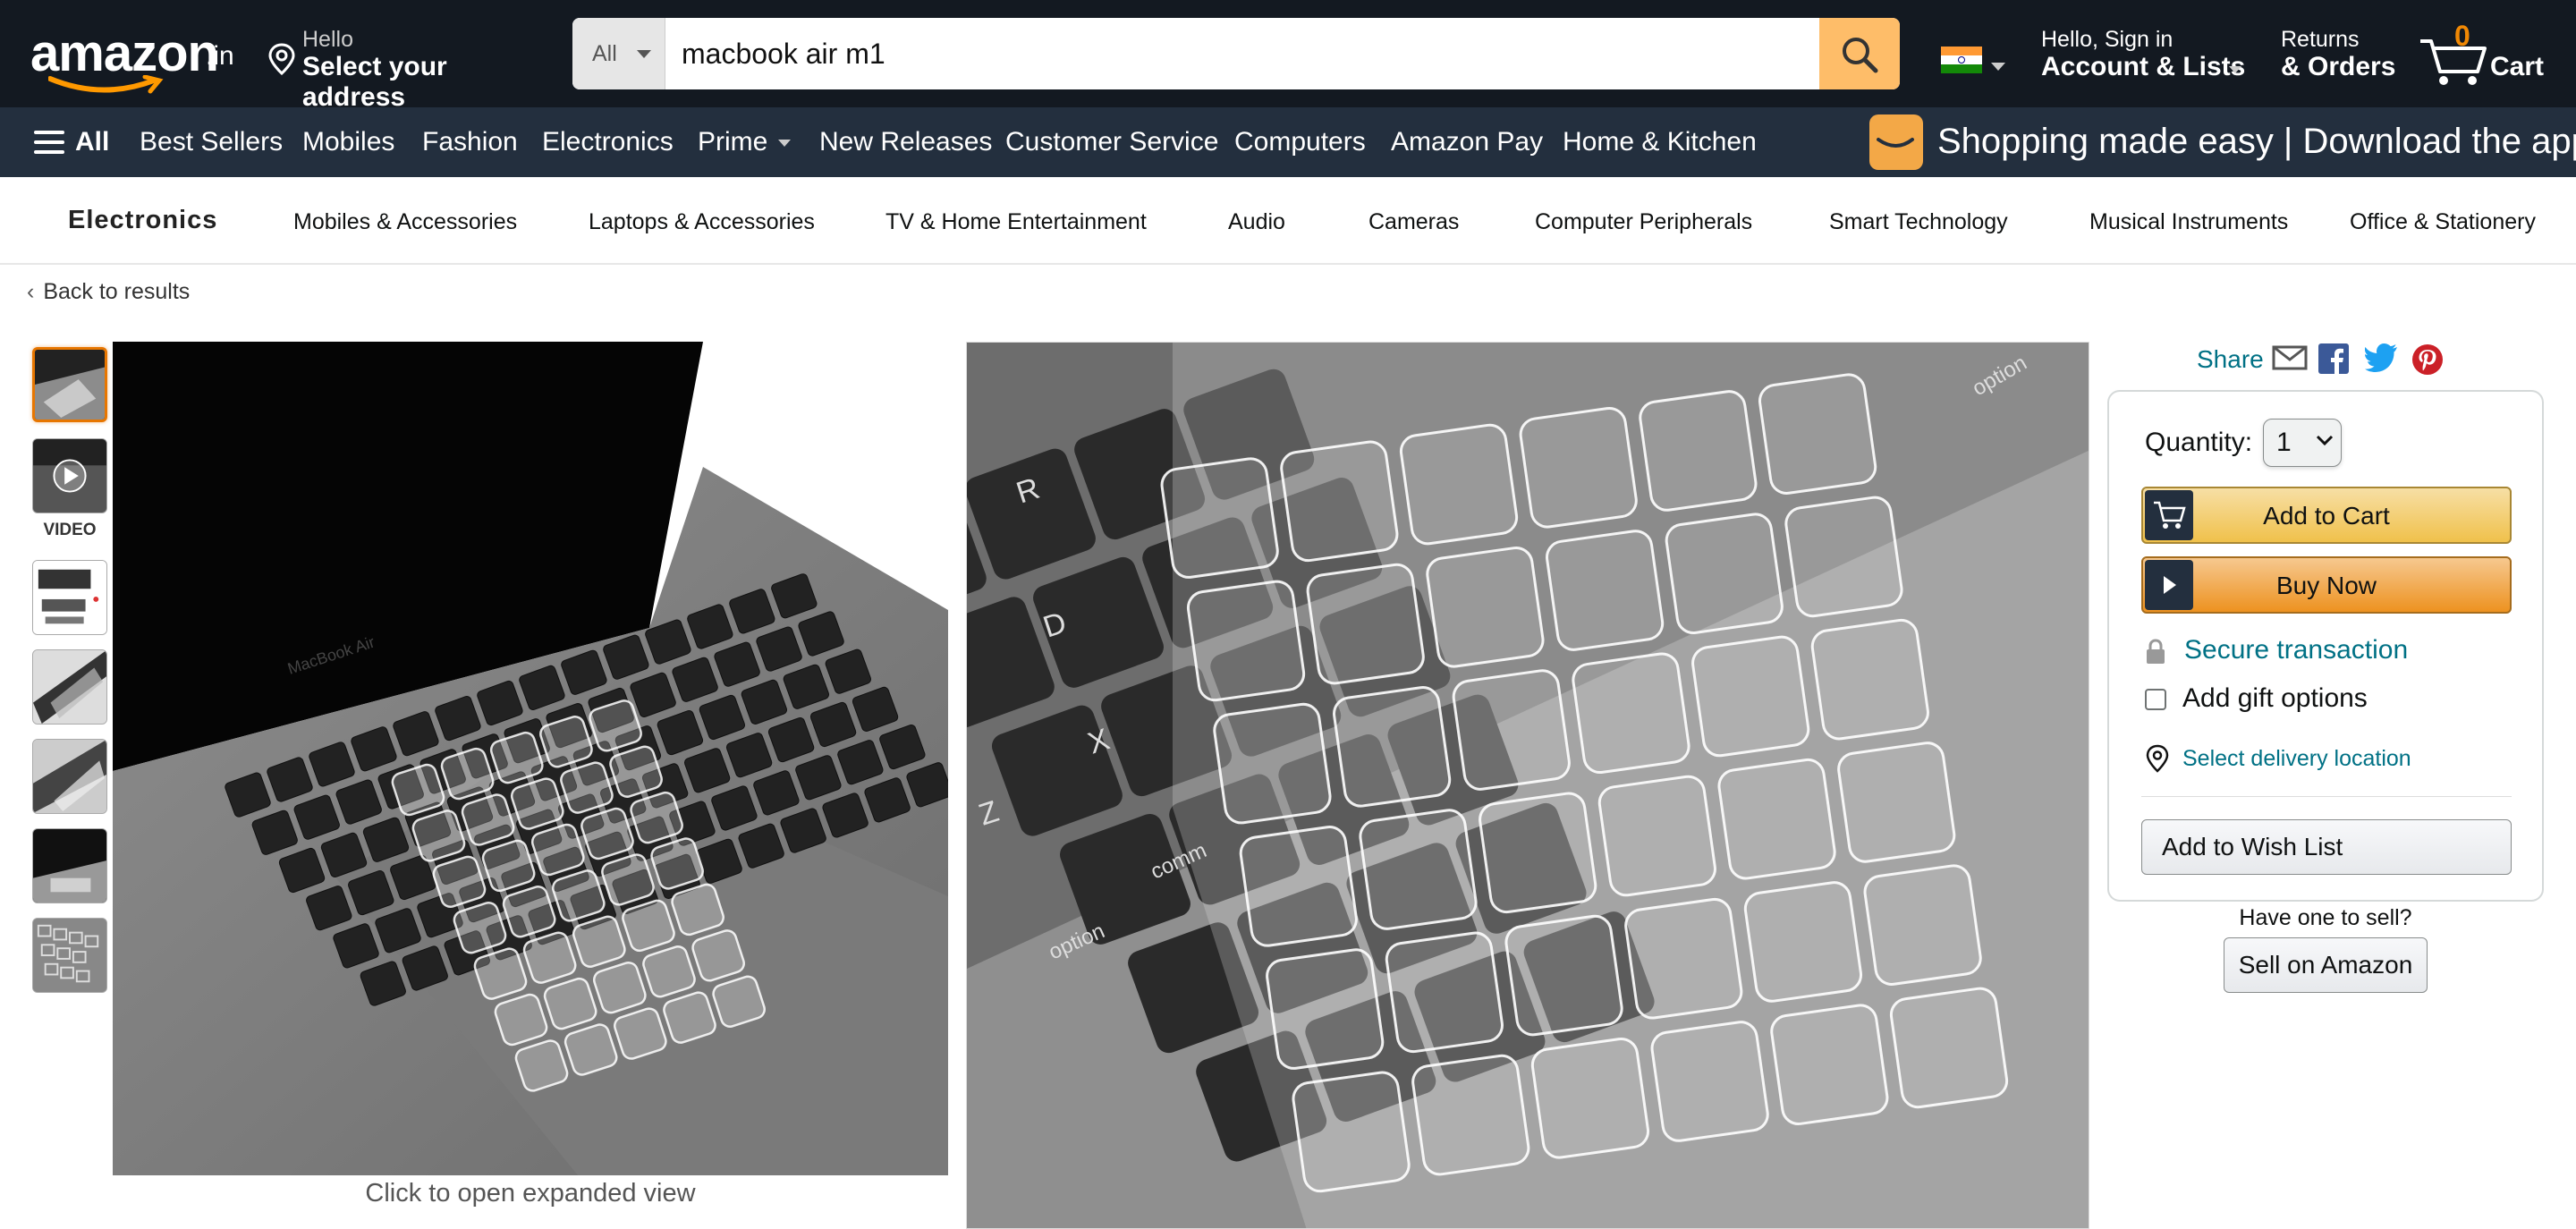 The height and width of the screenshot is (1229, 2576). I want to click on all-menu-label: All, so click(92, 142).